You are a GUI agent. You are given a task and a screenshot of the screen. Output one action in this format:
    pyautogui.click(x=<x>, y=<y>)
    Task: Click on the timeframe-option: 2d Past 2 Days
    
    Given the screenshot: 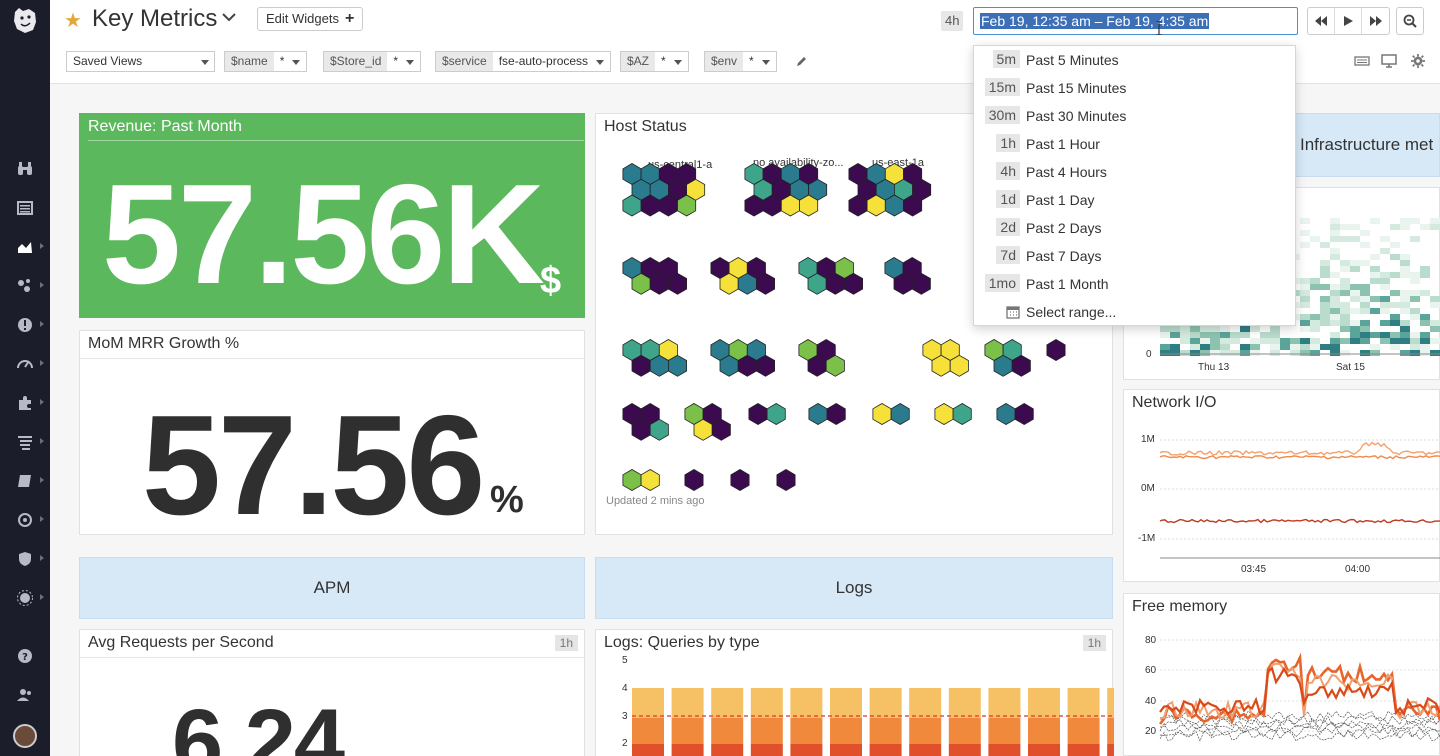 What is the action you would take?
    pyautogui.click(x=1134, y=228)
    